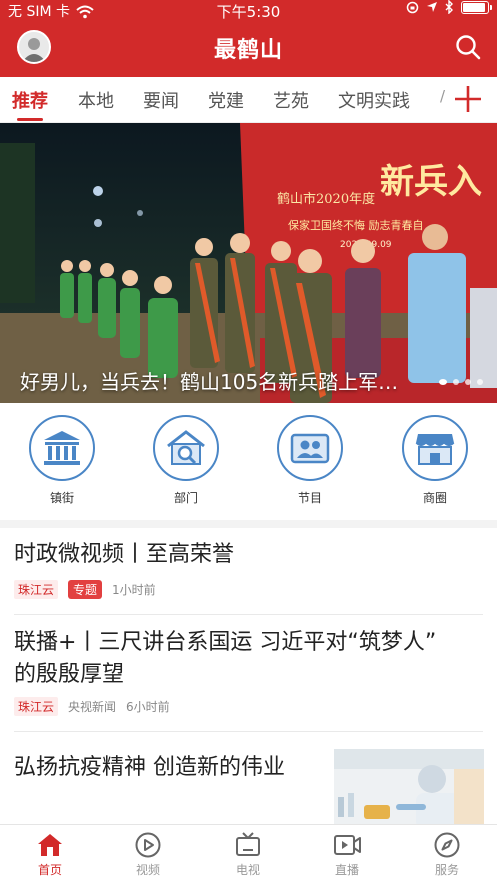  Describe the element at coordinates (356, 225) in the screenshot. I see `banner-sign-slogan: 保家卫国终不悔 励志青春自` at that location.